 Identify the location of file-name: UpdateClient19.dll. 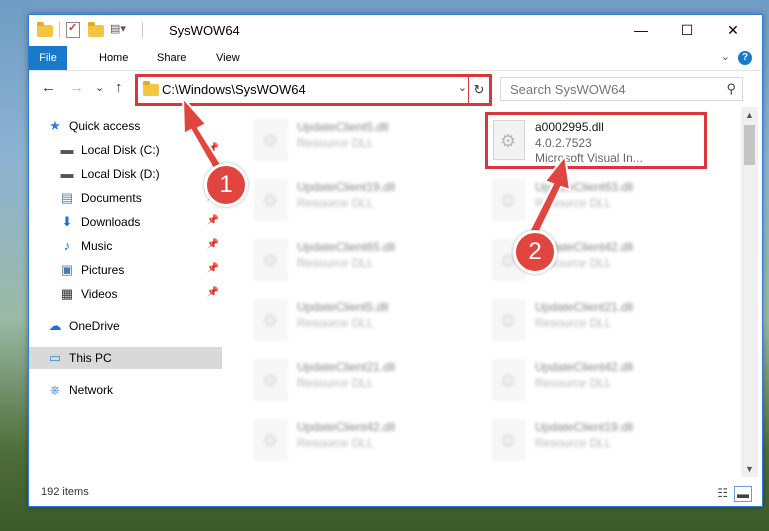
(584, 427).